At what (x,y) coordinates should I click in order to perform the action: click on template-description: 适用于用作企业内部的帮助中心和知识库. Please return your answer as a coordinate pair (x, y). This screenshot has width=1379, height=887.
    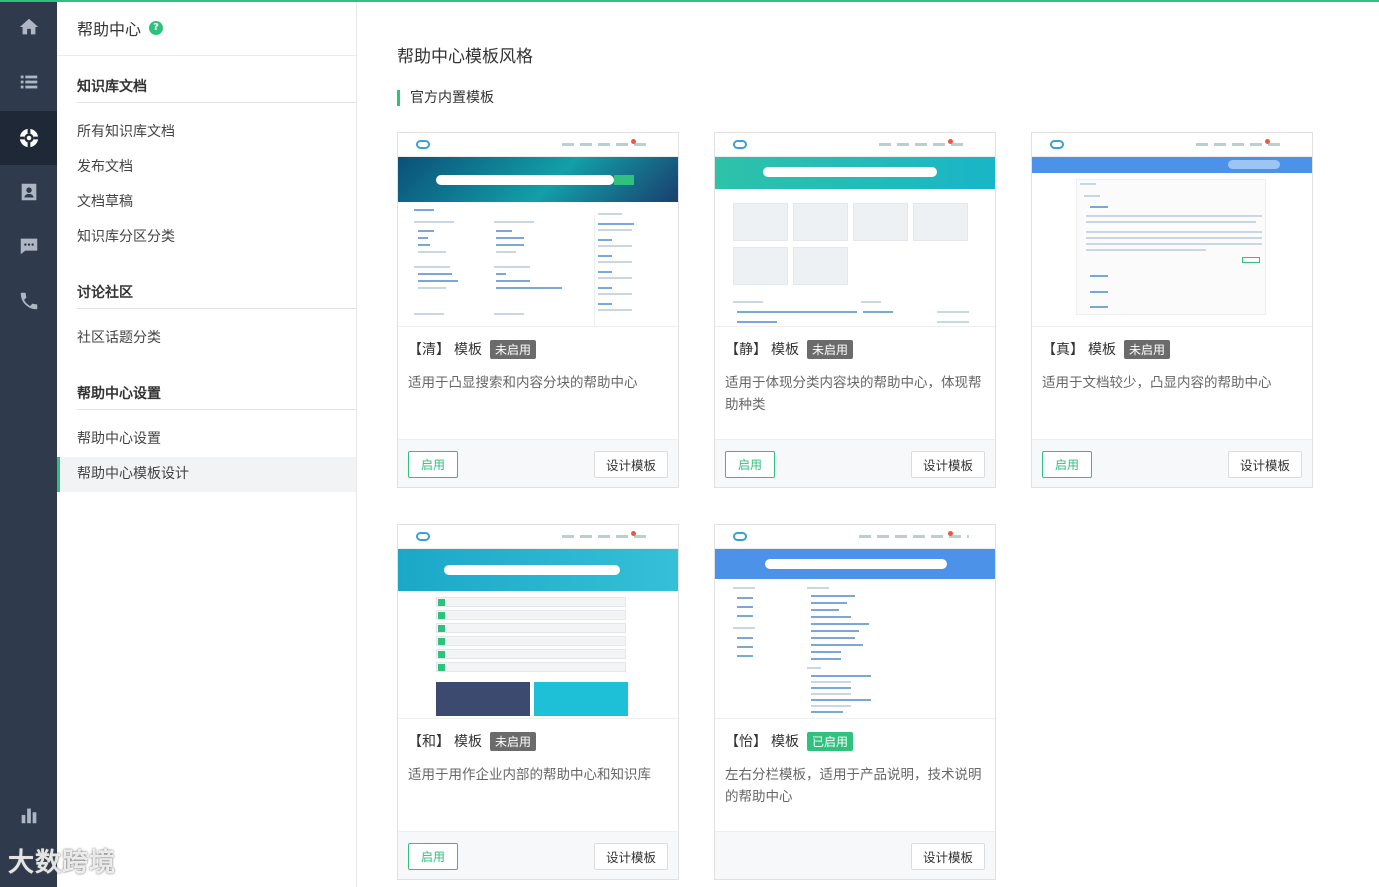
    Looking at the image, I should click on (529, 775).